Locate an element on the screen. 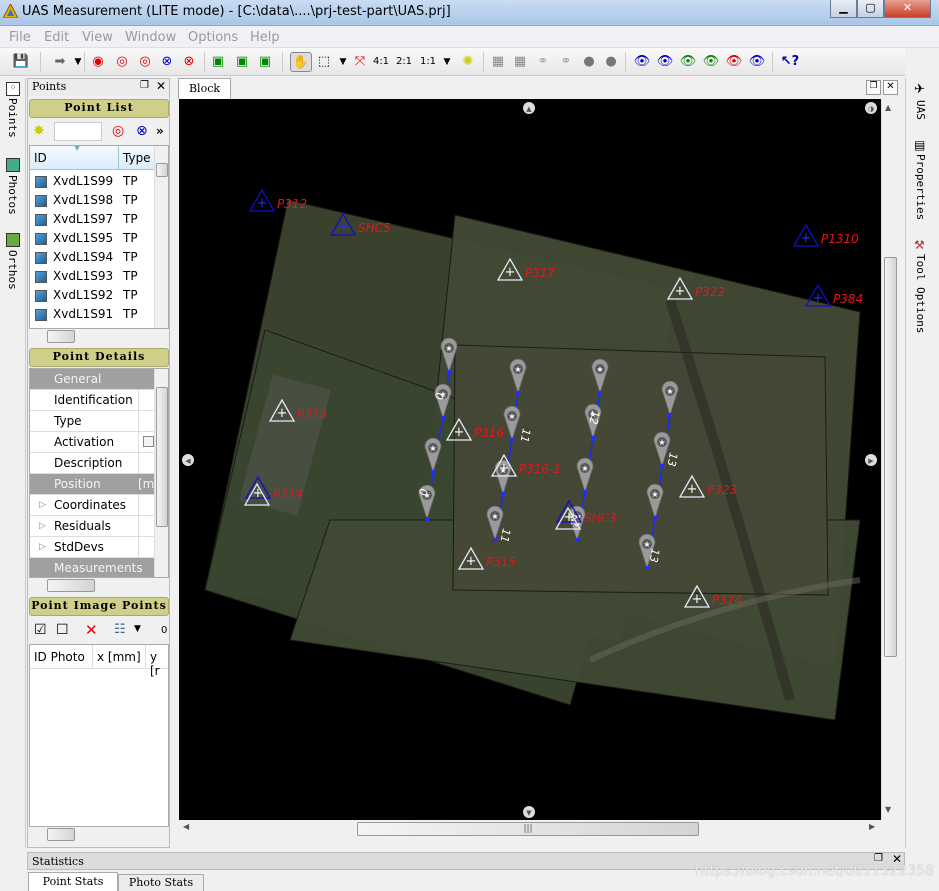 The height and width of the screenshot is (891, 939). view-stereo-eye-icon: 👁 is located at coordinates (711, 62).